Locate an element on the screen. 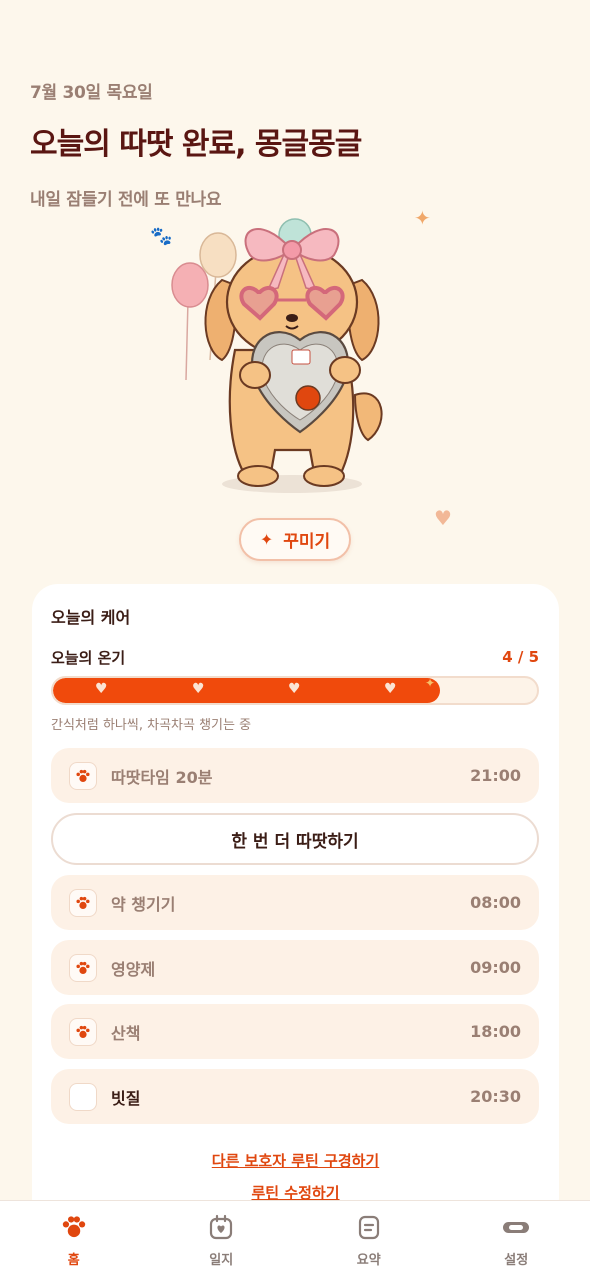 The image size is (590, 1280). routine-label: 따땃타임 20분 is located at coordinates (162, 777).